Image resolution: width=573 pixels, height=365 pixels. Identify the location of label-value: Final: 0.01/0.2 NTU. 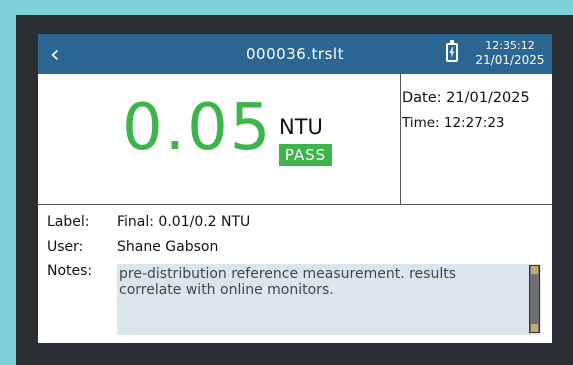
(184, 222).